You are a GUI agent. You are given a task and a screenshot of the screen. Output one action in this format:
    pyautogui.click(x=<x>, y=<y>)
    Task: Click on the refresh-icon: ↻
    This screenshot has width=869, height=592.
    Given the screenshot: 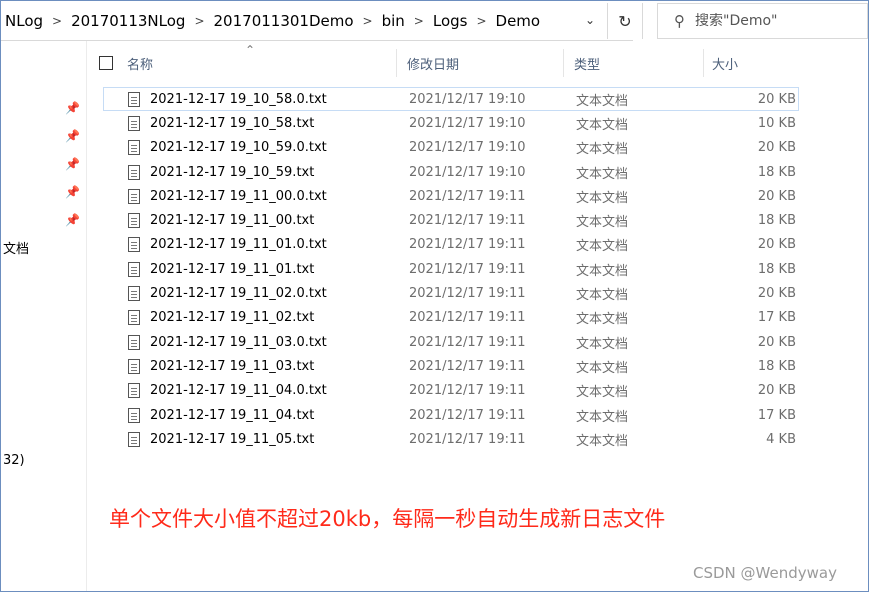 What is the action you would take?
    pyautogui.click(x=625, y=21)
    